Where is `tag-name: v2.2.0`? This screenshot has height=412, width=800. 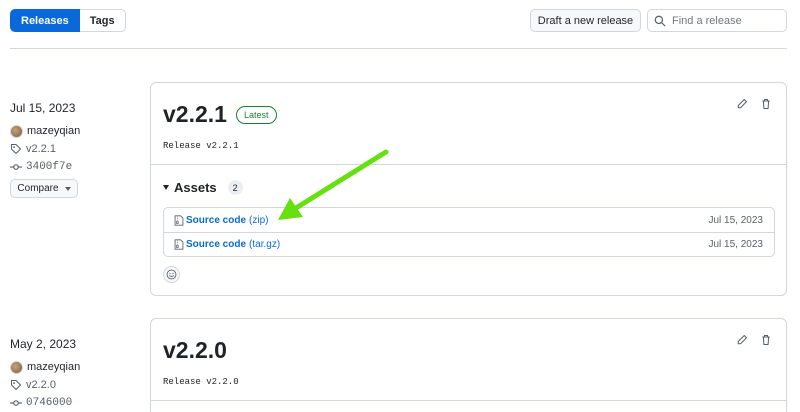 tag-name: v2.2.0 is located at coordinates (41, 385).